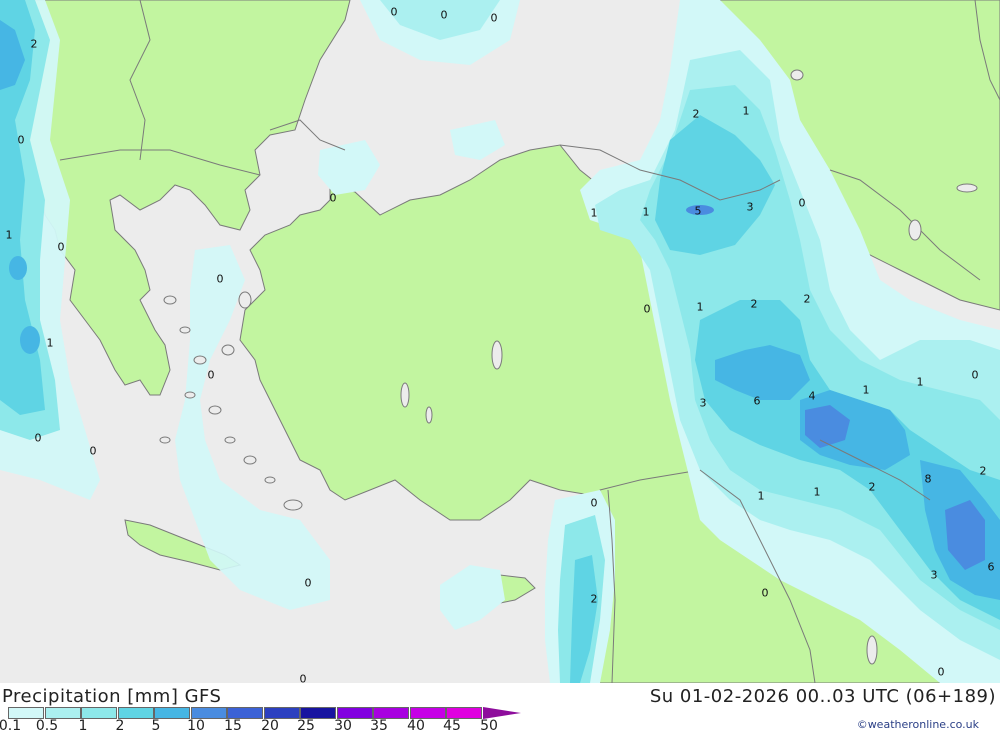 The width and height of the screenshot is (1000, 734). What do you see at coordinates (233, 726) in the screenshot?
I see `legend-tick-label: 15` at bounding box center [233, 726].